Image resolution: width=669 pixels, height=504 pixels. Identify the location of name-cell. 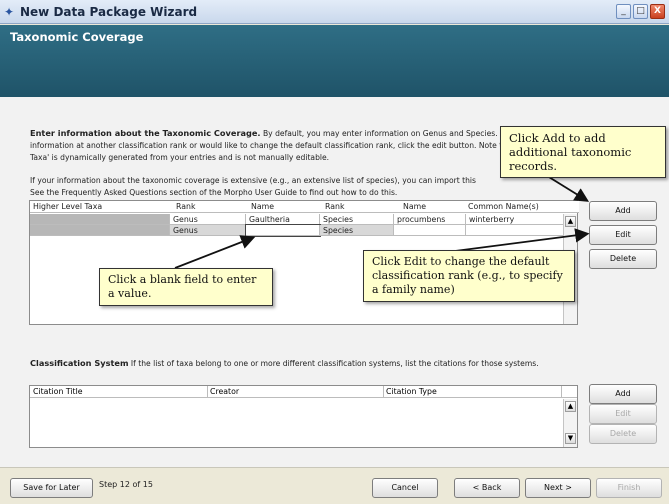
(430, 230).